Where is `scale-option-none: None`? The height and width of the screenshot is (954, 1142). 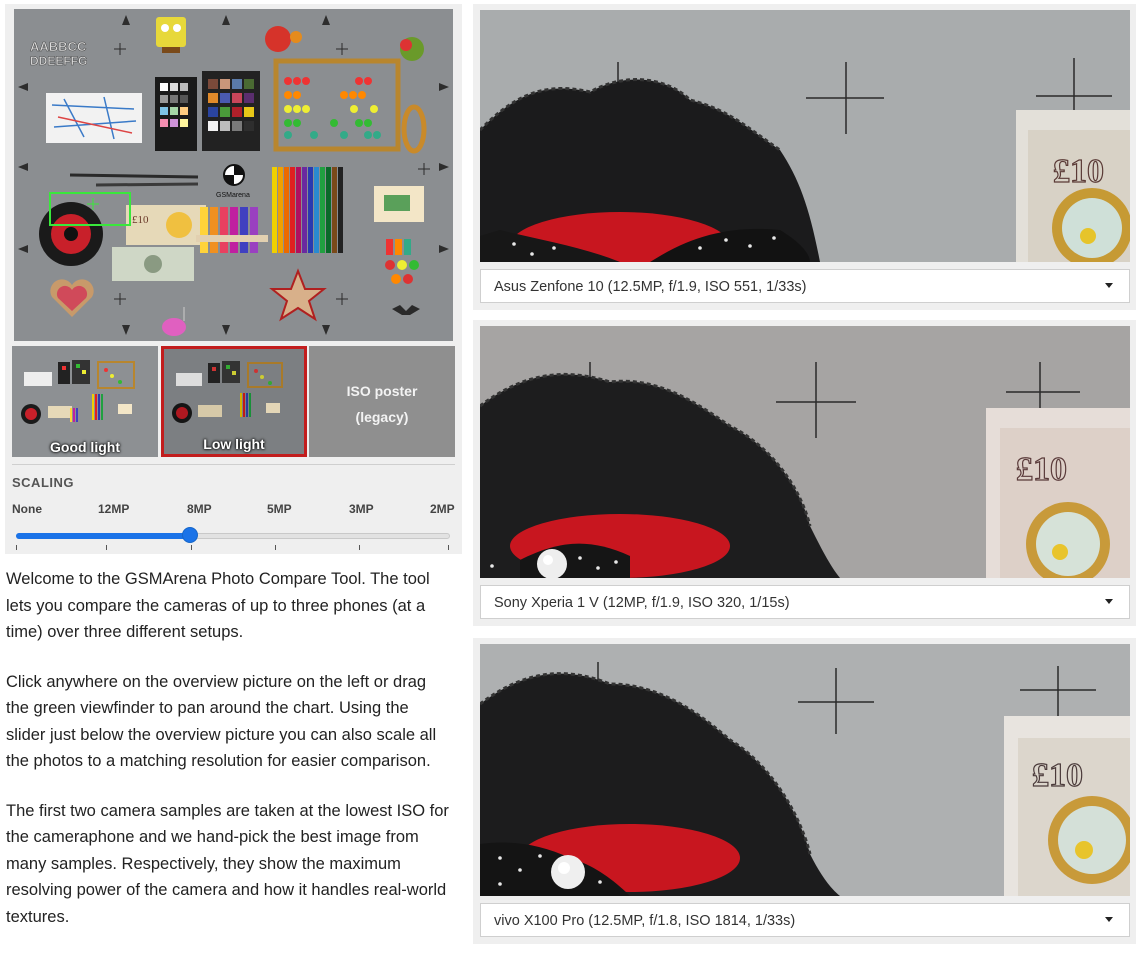
scale-option-none: None is located at coordinates (27, 509).